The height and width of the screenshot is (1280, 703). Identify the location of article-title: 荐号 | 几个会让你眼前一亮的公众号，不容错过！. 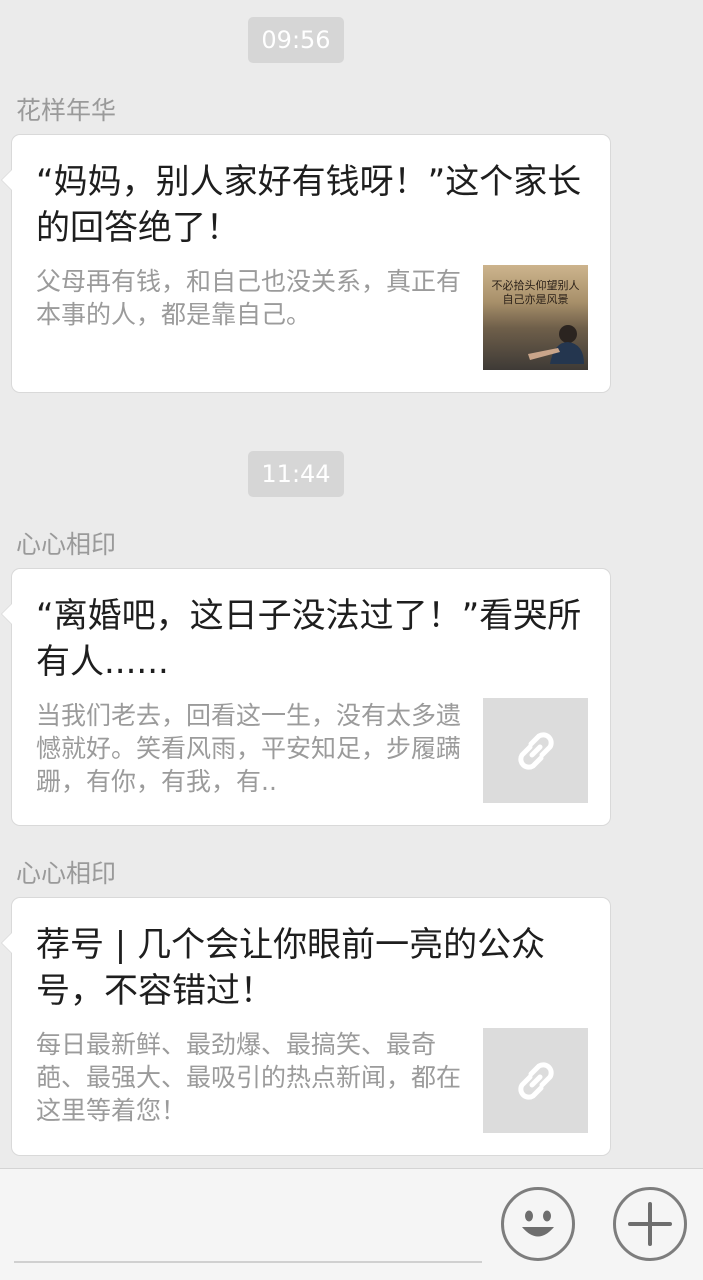
(291, 968).